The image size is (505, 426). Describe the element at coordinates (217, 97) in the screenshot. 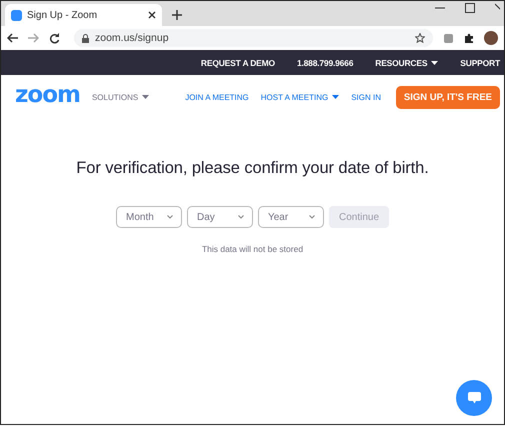

I see `nav-link: JOIN A MEETING` at that location.